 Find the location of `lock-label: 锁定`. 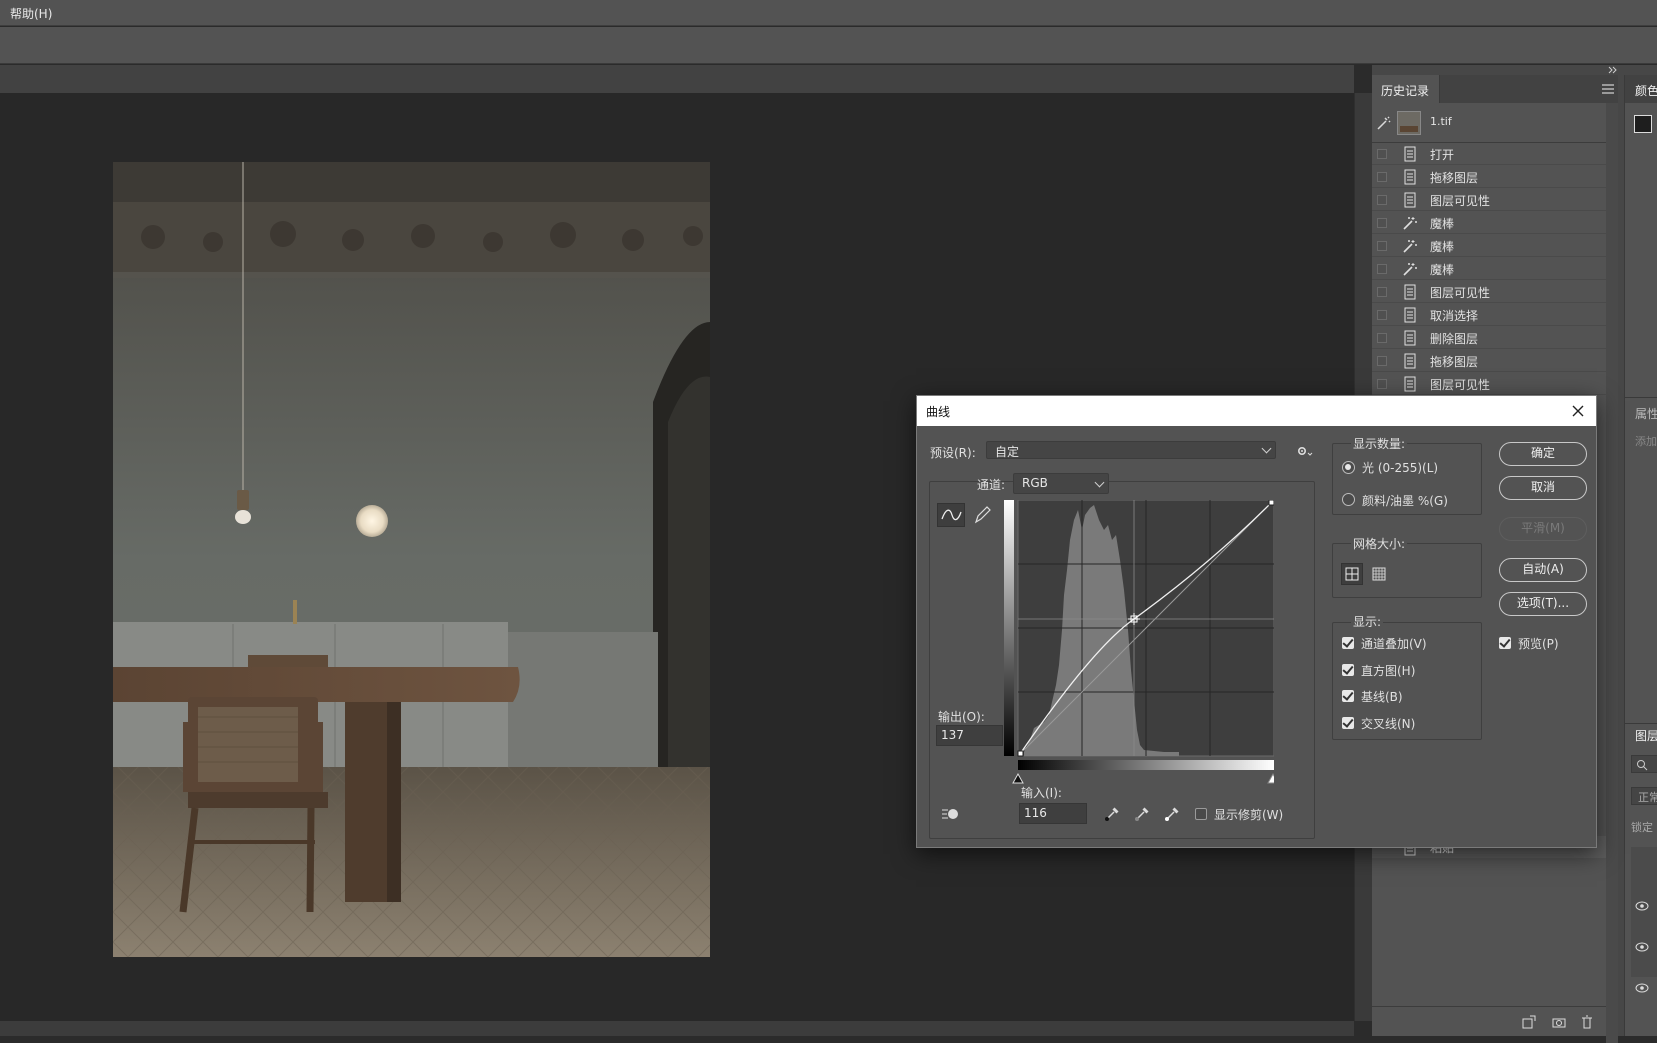

lock-label: 锁定 is located at coordinates (1642, 827).